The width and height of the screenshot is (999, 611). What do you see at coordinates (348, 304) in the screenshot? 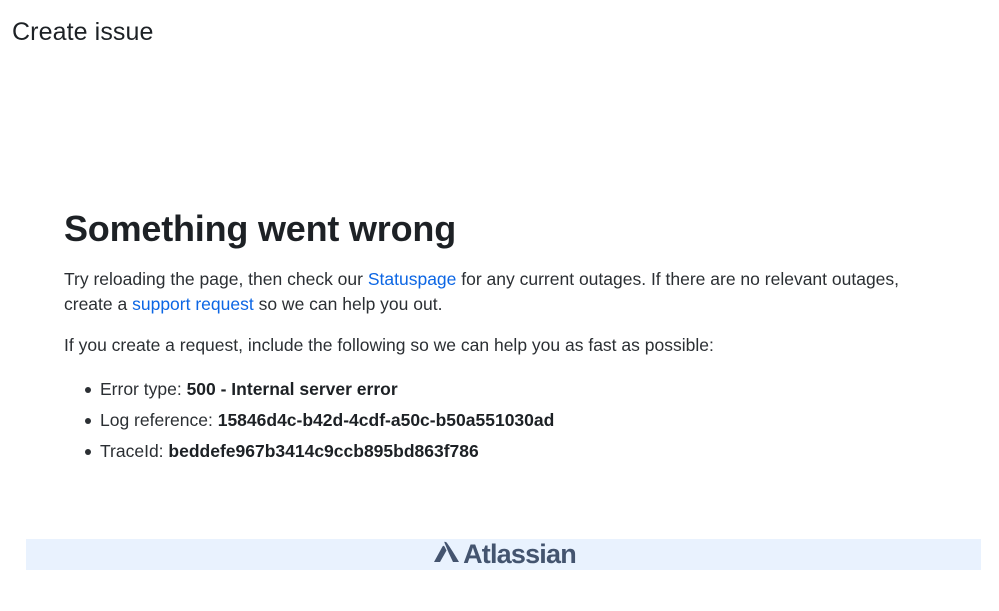
I see `intro-text-3: so we can help you out.` at bounding box center [348, 304].